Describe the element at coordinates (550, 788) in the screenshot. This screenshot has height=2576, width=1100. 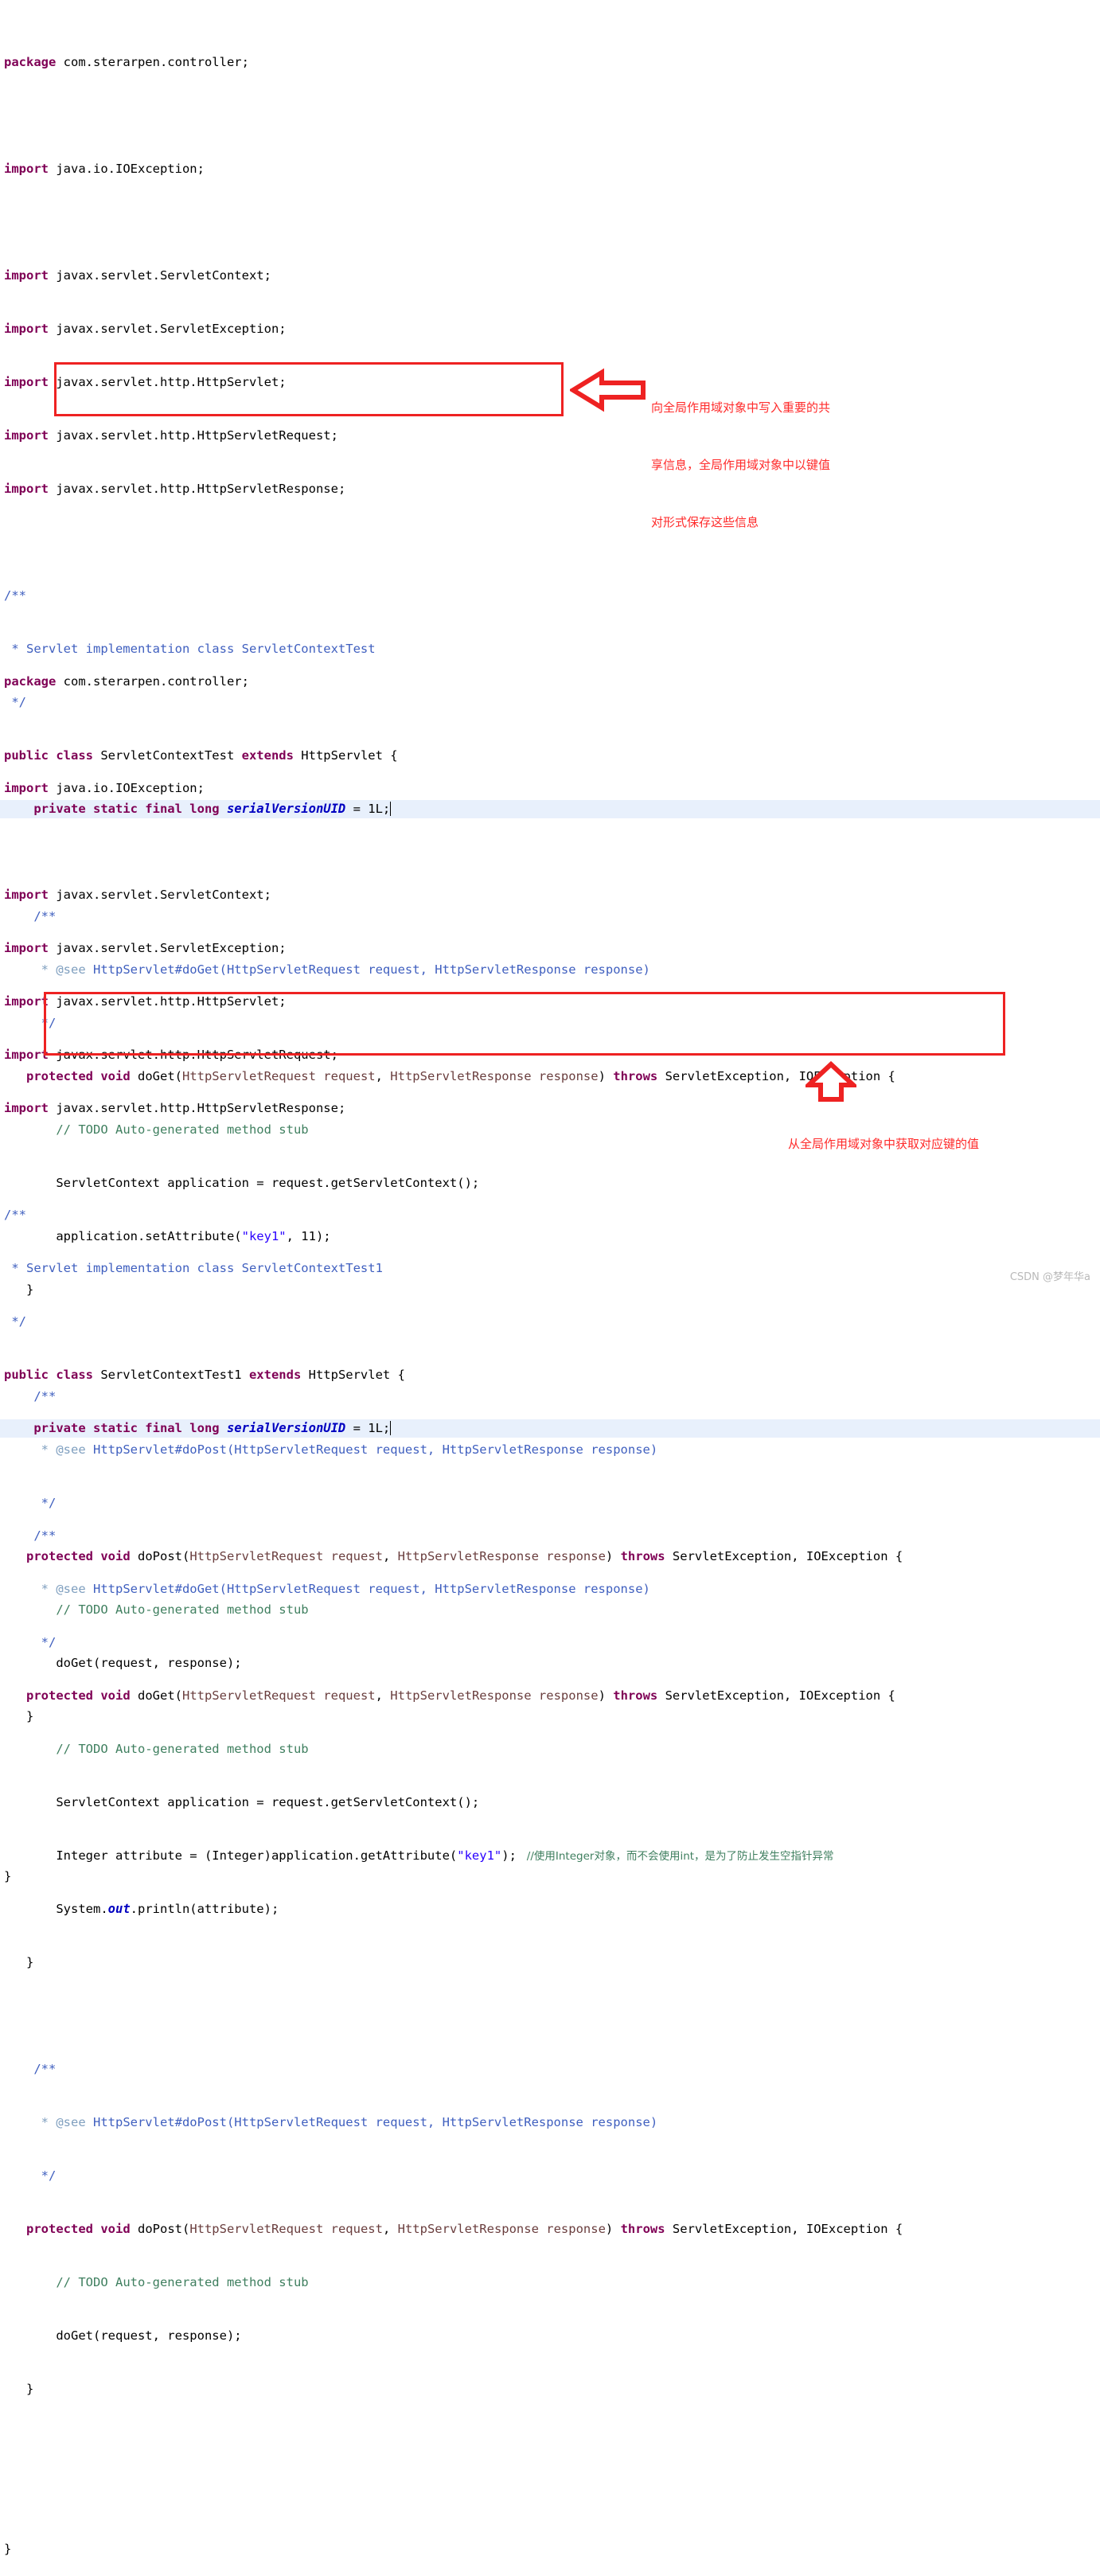
I see `code-line: import java.io.IOException;` at that location.